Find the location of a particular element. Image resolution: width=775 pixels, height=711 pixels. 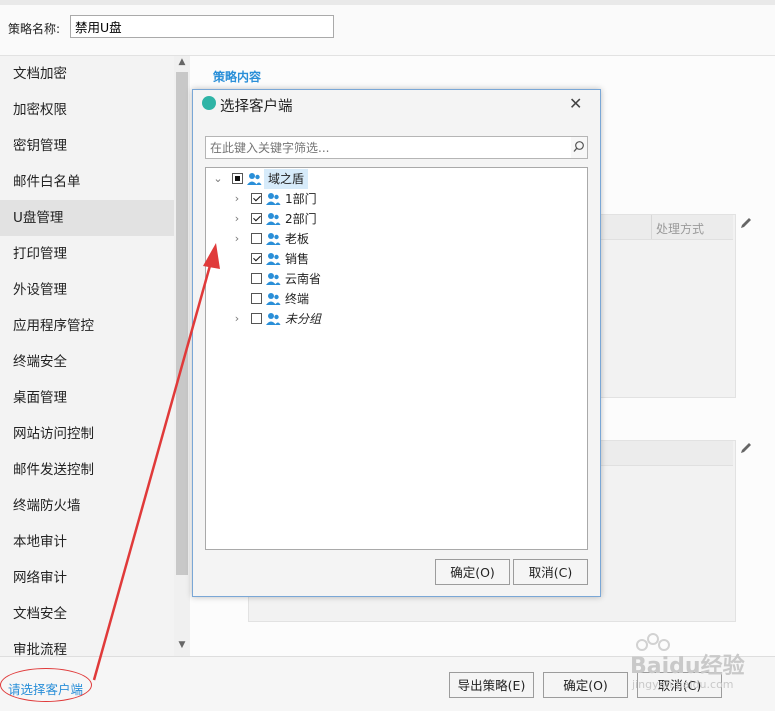

tree-node-label: 1部门 is located at coordinates (301, 199).